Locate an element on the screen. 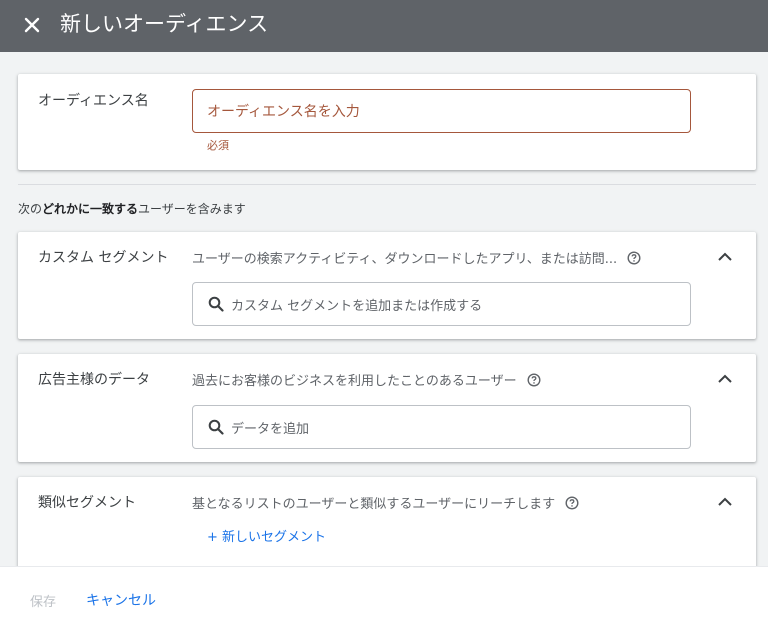 This screenshot has height=618, width=768. match-instruction: 次のどれかに一致するユーザーを含みます is located at coordinates (132, 208).